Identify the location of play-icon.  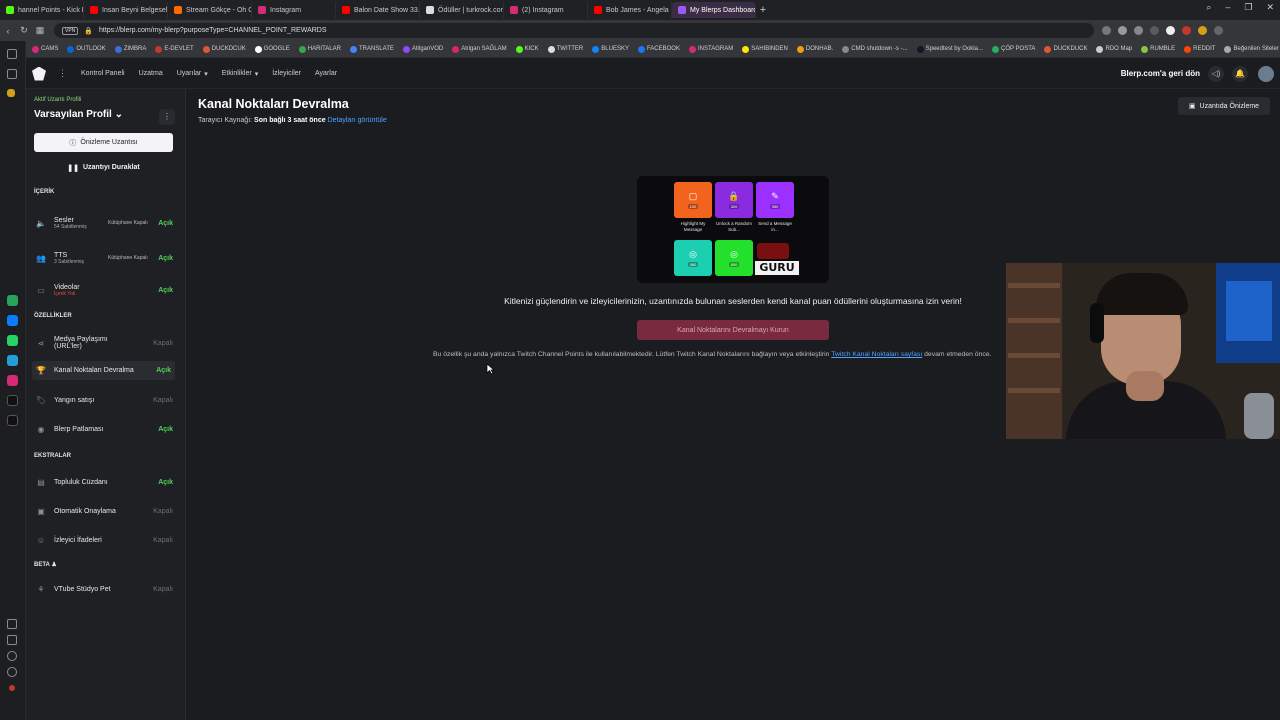
(1170, 30).